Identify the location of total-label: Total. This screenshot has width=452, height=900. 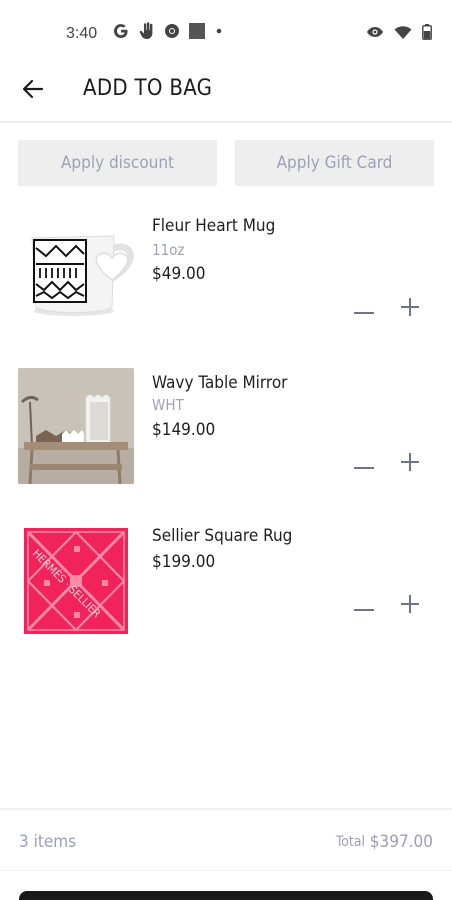
(350, 842).